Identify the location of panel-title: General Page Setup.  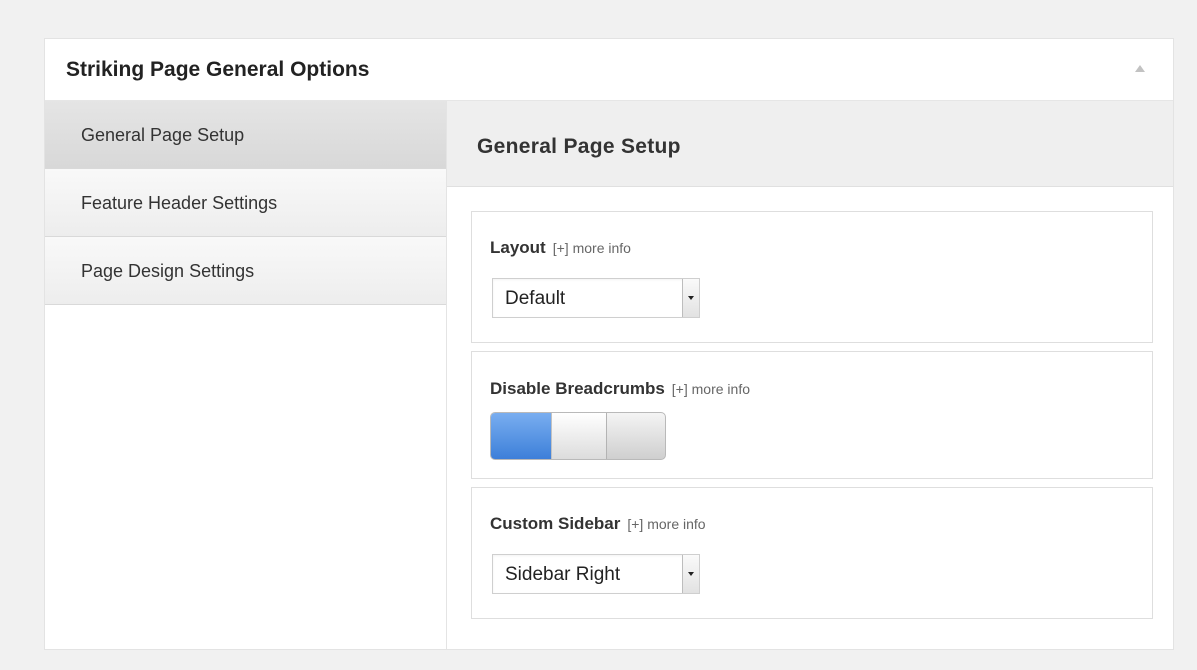
(579, 146).